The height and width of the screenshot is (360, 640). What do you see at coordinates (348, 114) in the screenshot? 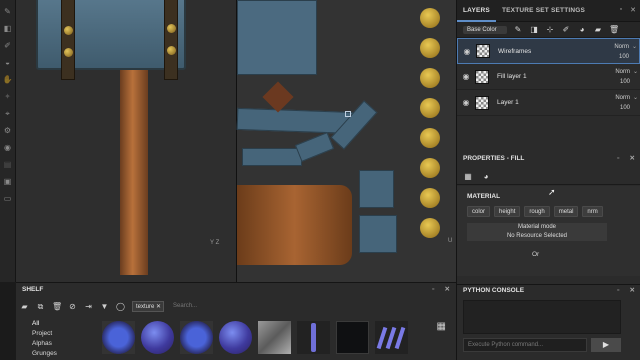
I see `selection-marker` at bounding box center [348, 114].